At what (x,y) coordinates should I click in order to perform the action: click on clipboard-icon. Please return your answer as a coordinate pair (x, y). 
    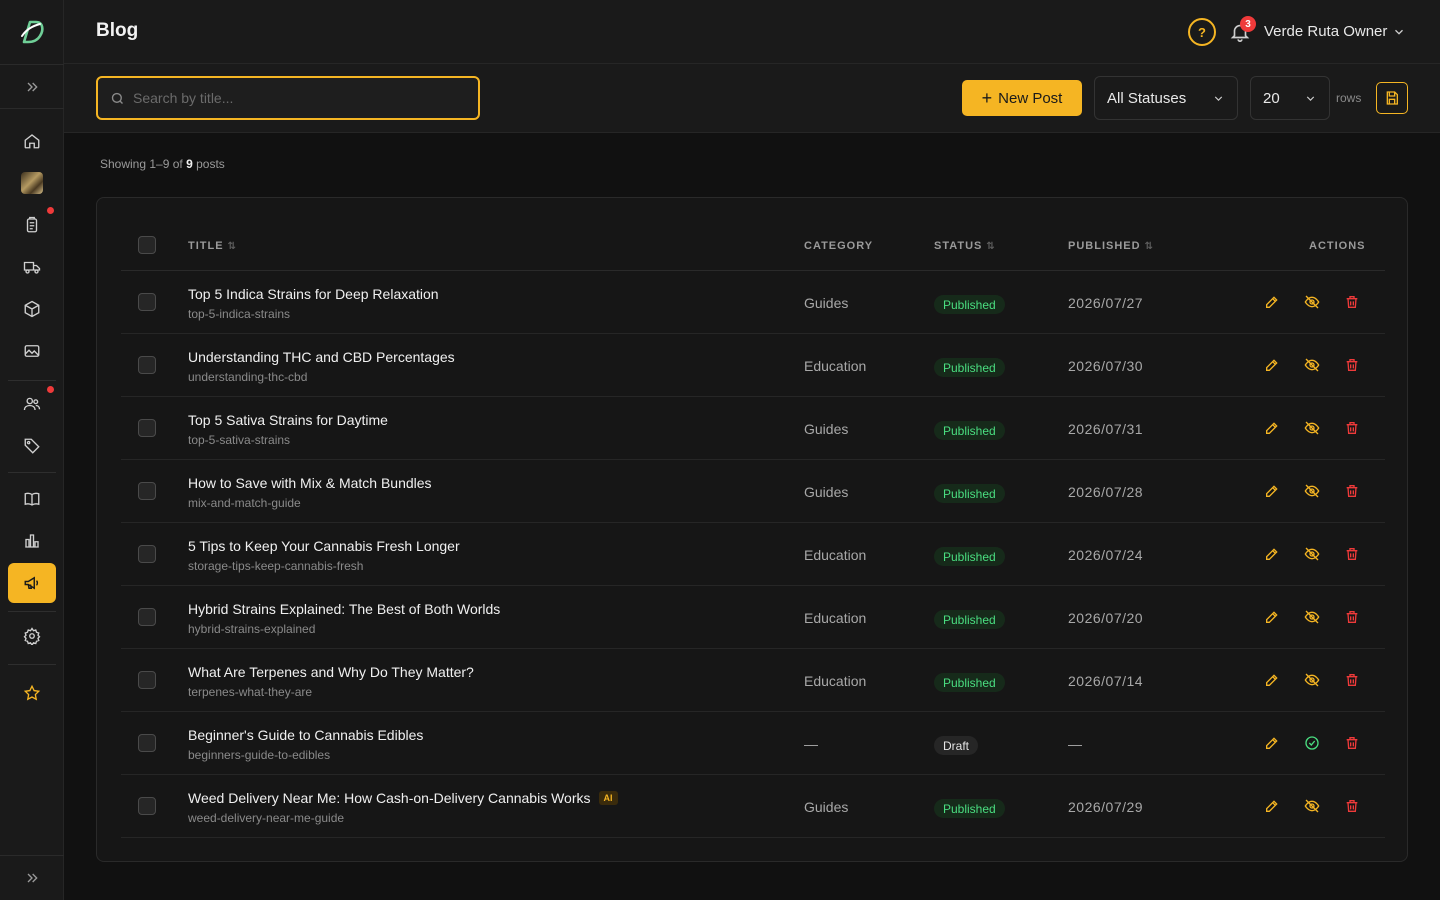
    Looking at the image, I should click on (32, 224).